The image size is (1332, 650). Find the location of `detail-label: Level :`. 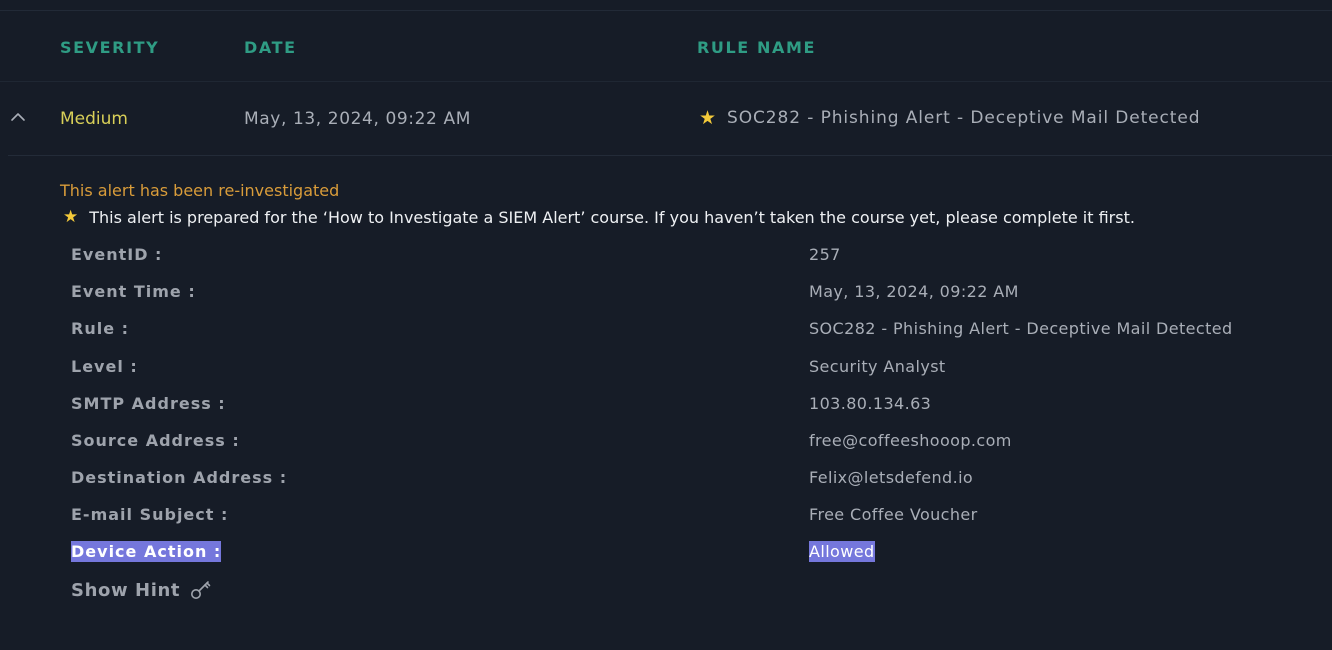

detail-label: Level : is located at coordinates (104, 366).